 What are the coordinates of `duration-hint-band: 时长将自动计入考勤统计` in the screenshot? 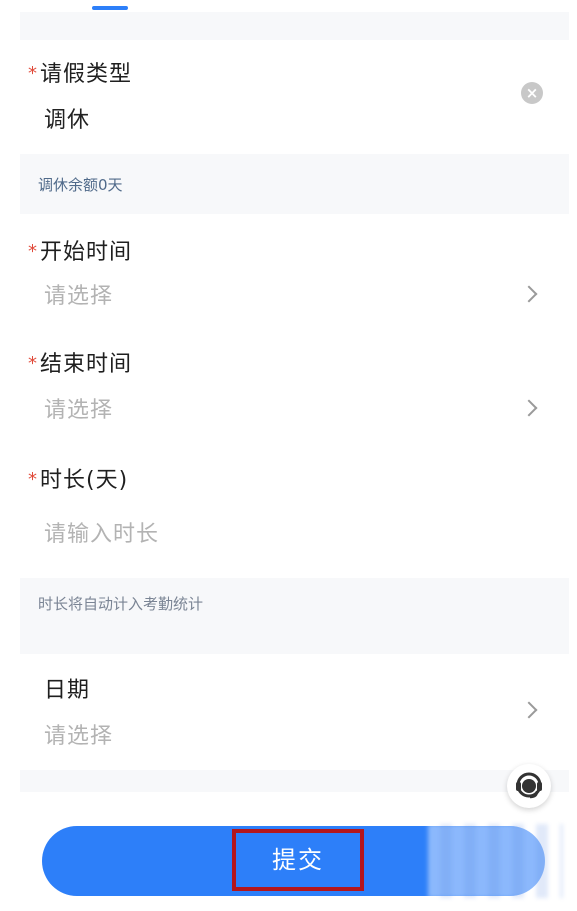 It's located at (294, 603).